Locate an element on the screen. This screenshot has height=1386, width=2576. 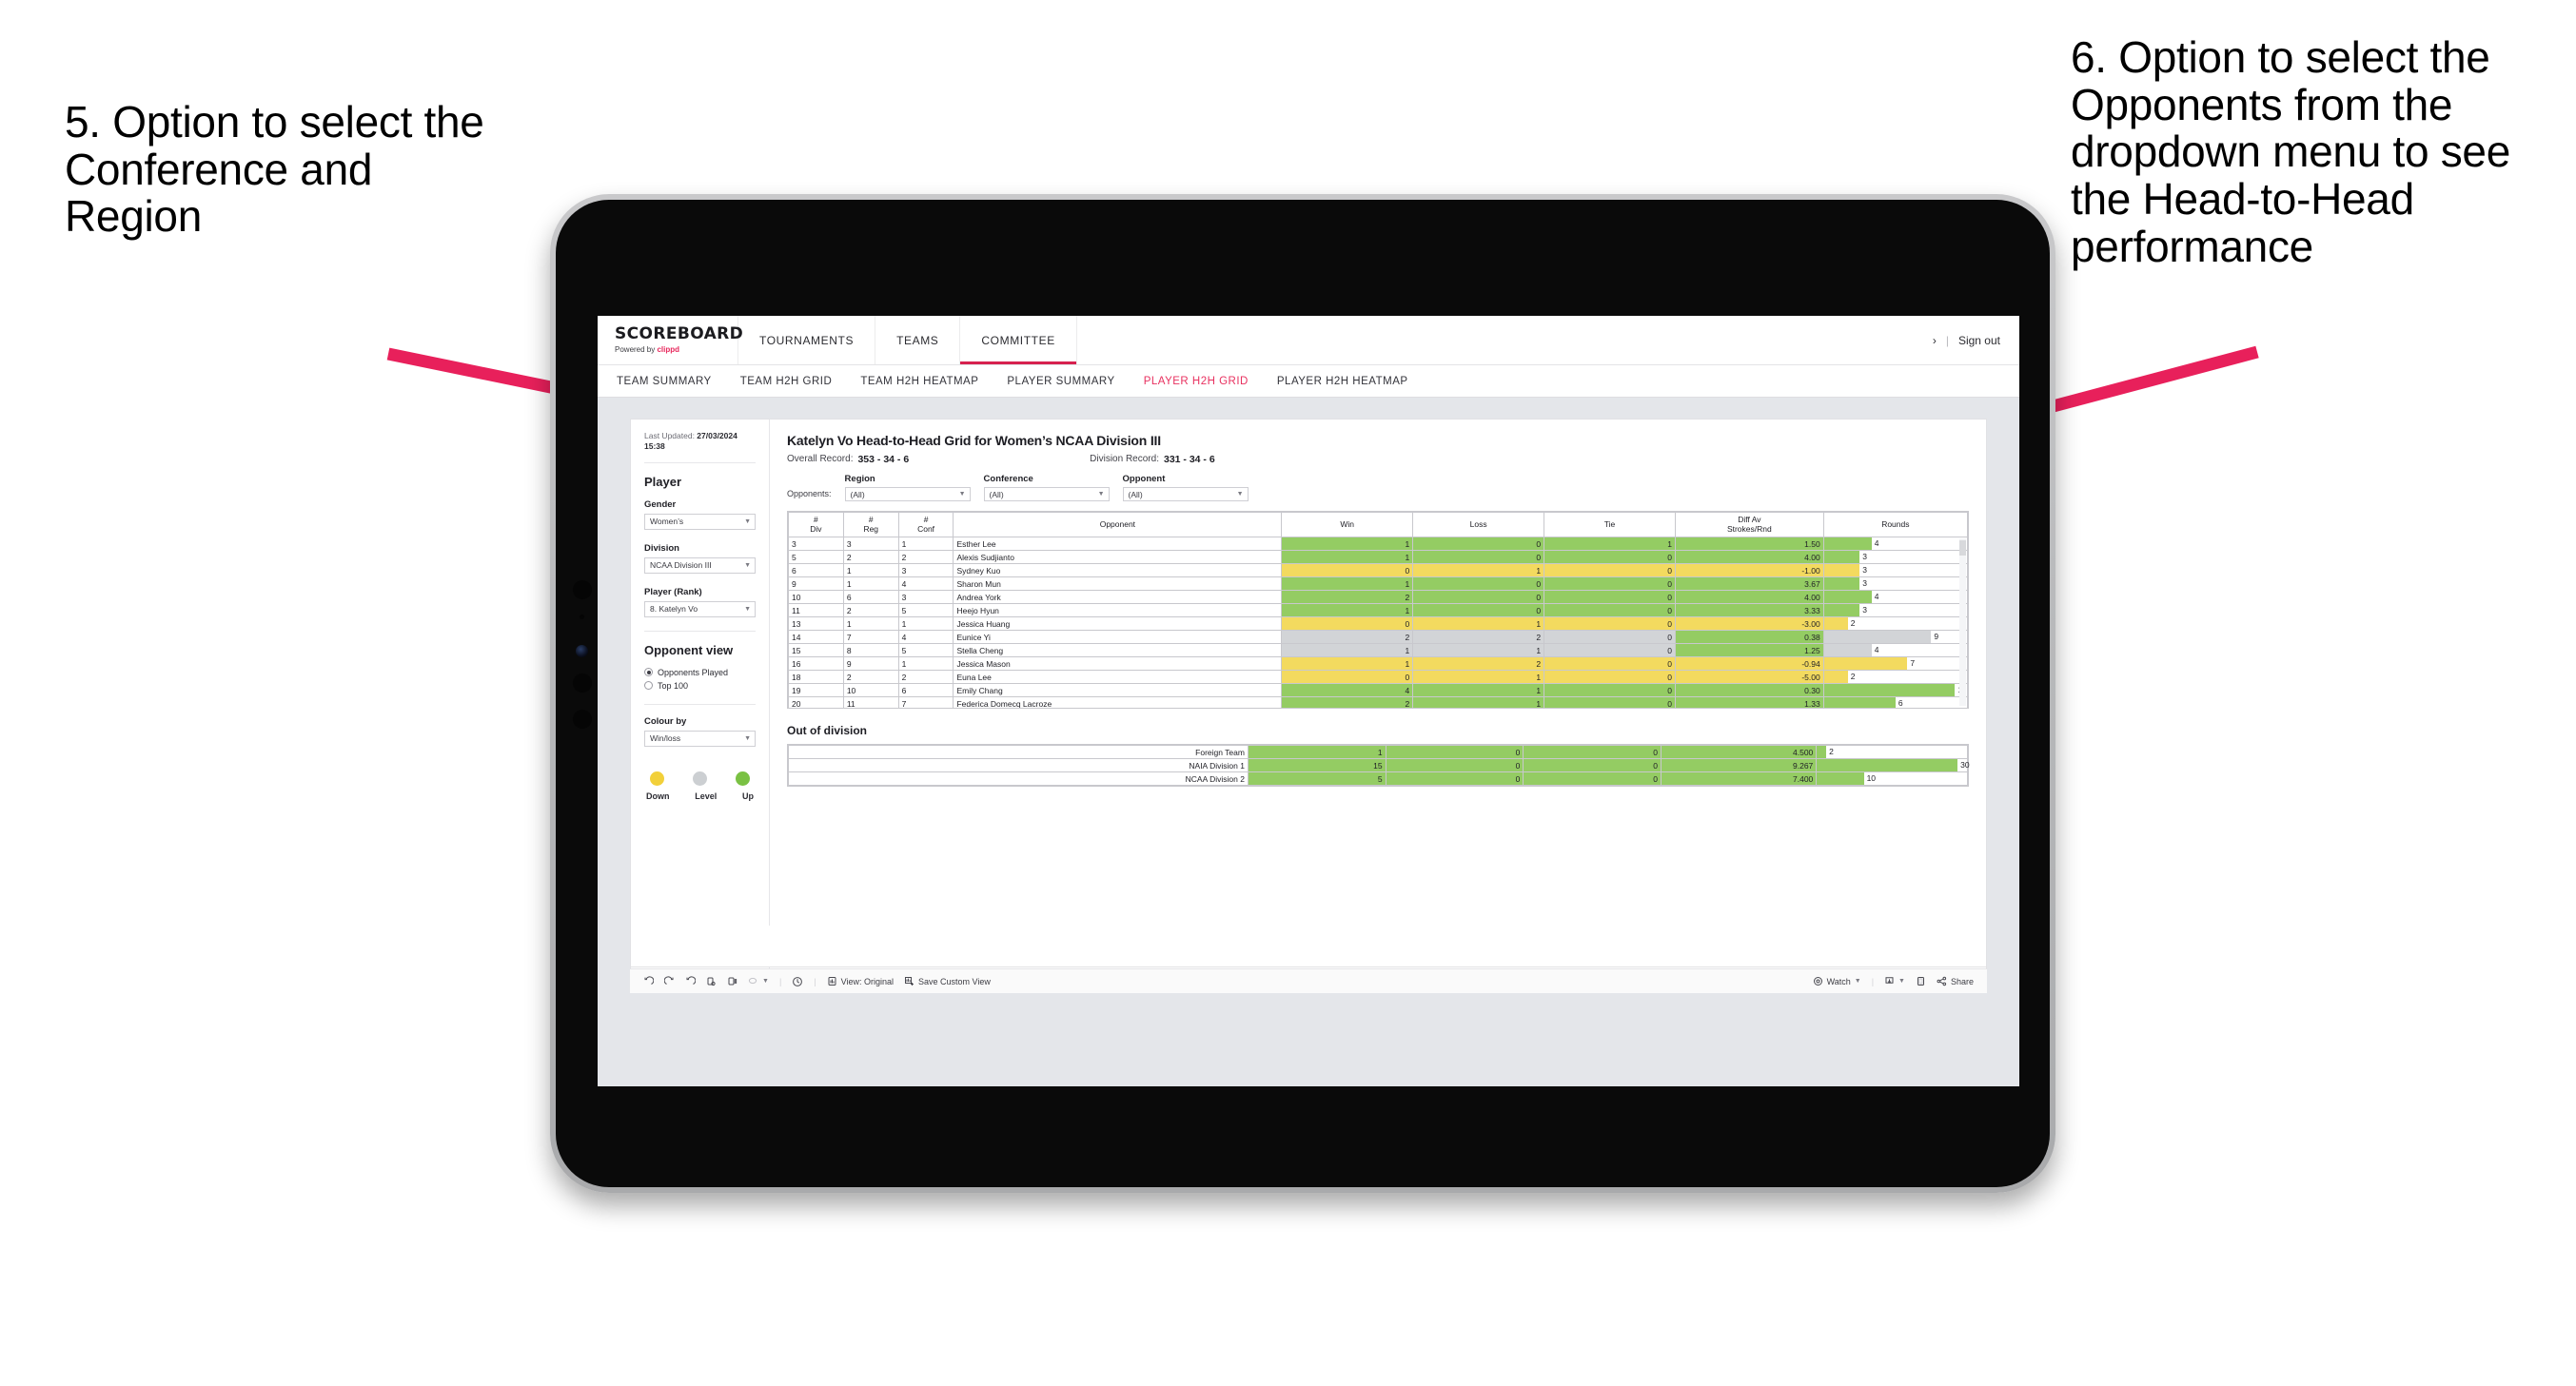
colour-by-select: Win/loss ▼ is located at coordinates (700, 738).